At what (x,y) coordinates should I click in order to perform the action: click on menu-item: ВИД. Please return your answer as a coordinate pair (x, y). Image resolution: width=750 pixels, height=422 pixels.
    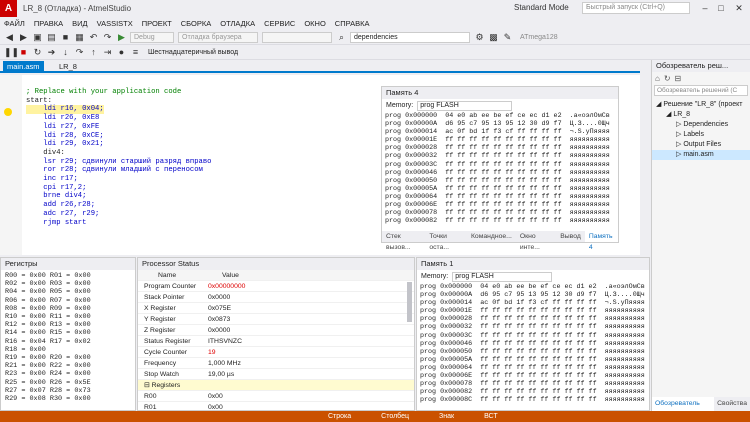
    Looking at the image, I should click on (79, 23).